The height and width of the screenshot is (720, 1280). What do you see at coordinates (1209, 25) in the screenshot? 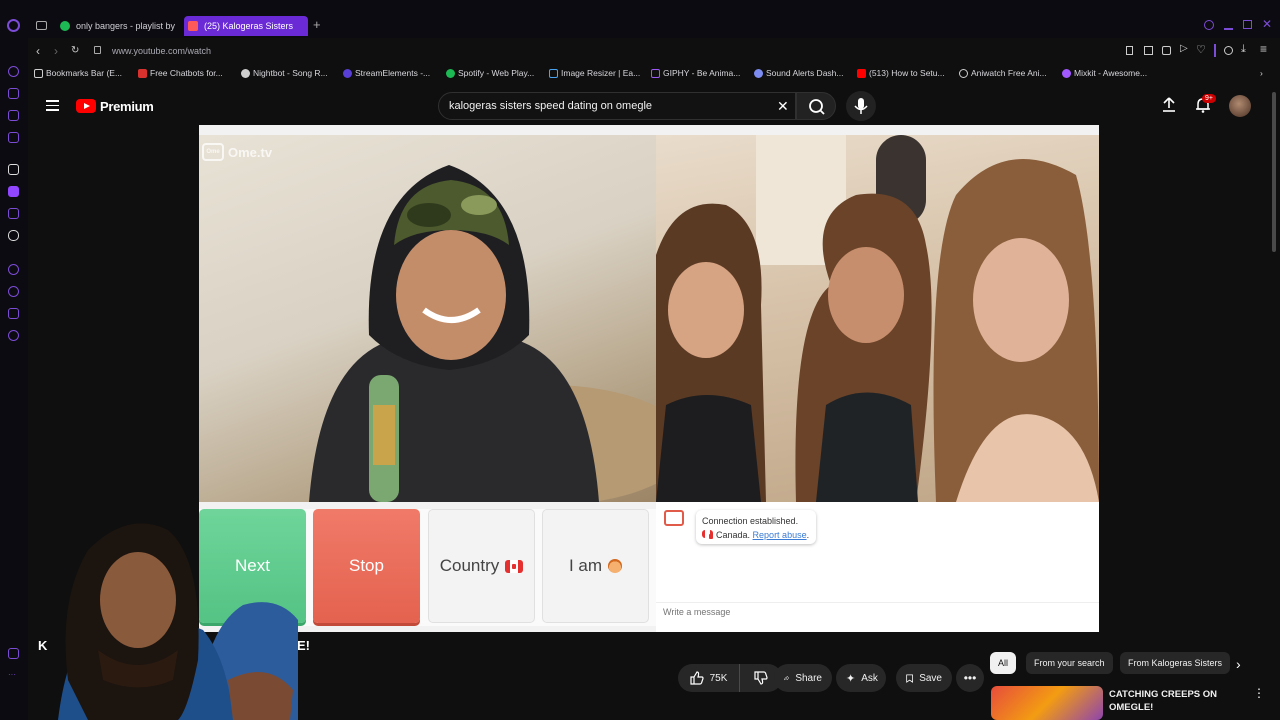
I see `search-tabs-icon` at bounding box center [1209, 25].